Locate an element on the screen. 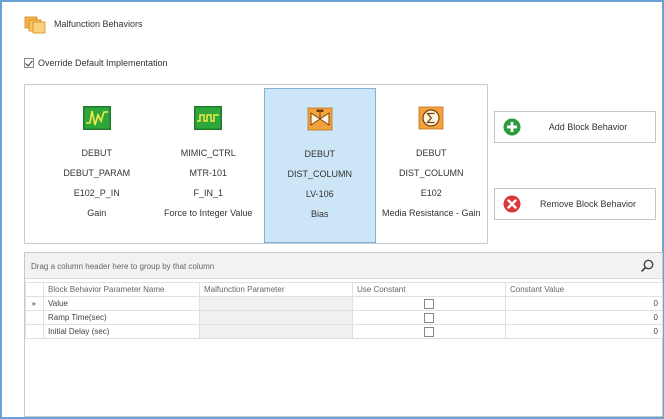 The width and height of the screenshot is (664, 419). plus-circle-icon is located at coordinates (512, 127).